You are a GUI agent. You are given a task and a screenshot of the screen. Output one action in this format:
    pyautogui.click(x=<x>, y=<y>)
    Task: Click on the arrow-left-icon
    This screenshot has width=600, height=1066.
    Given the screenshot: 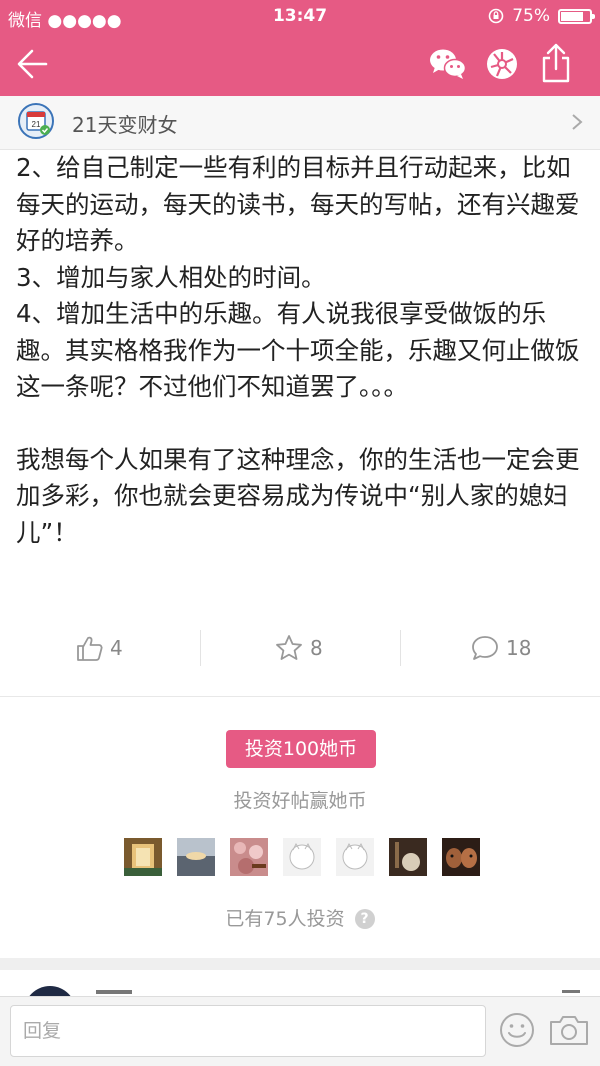 What is the action you would take?
    pyautogui.click(x=34, y=64)
    